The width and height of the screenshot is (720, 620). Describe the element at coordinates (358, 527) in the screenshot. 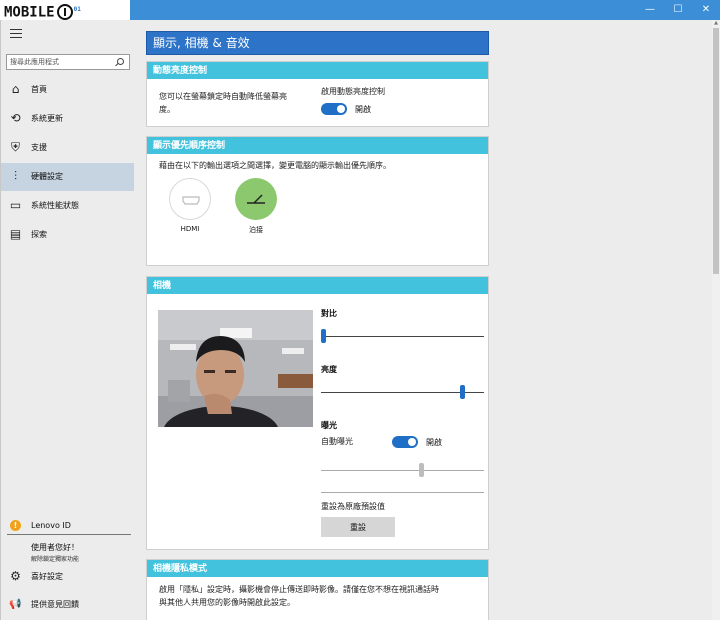

I see `reset-button: 重設` at that location.